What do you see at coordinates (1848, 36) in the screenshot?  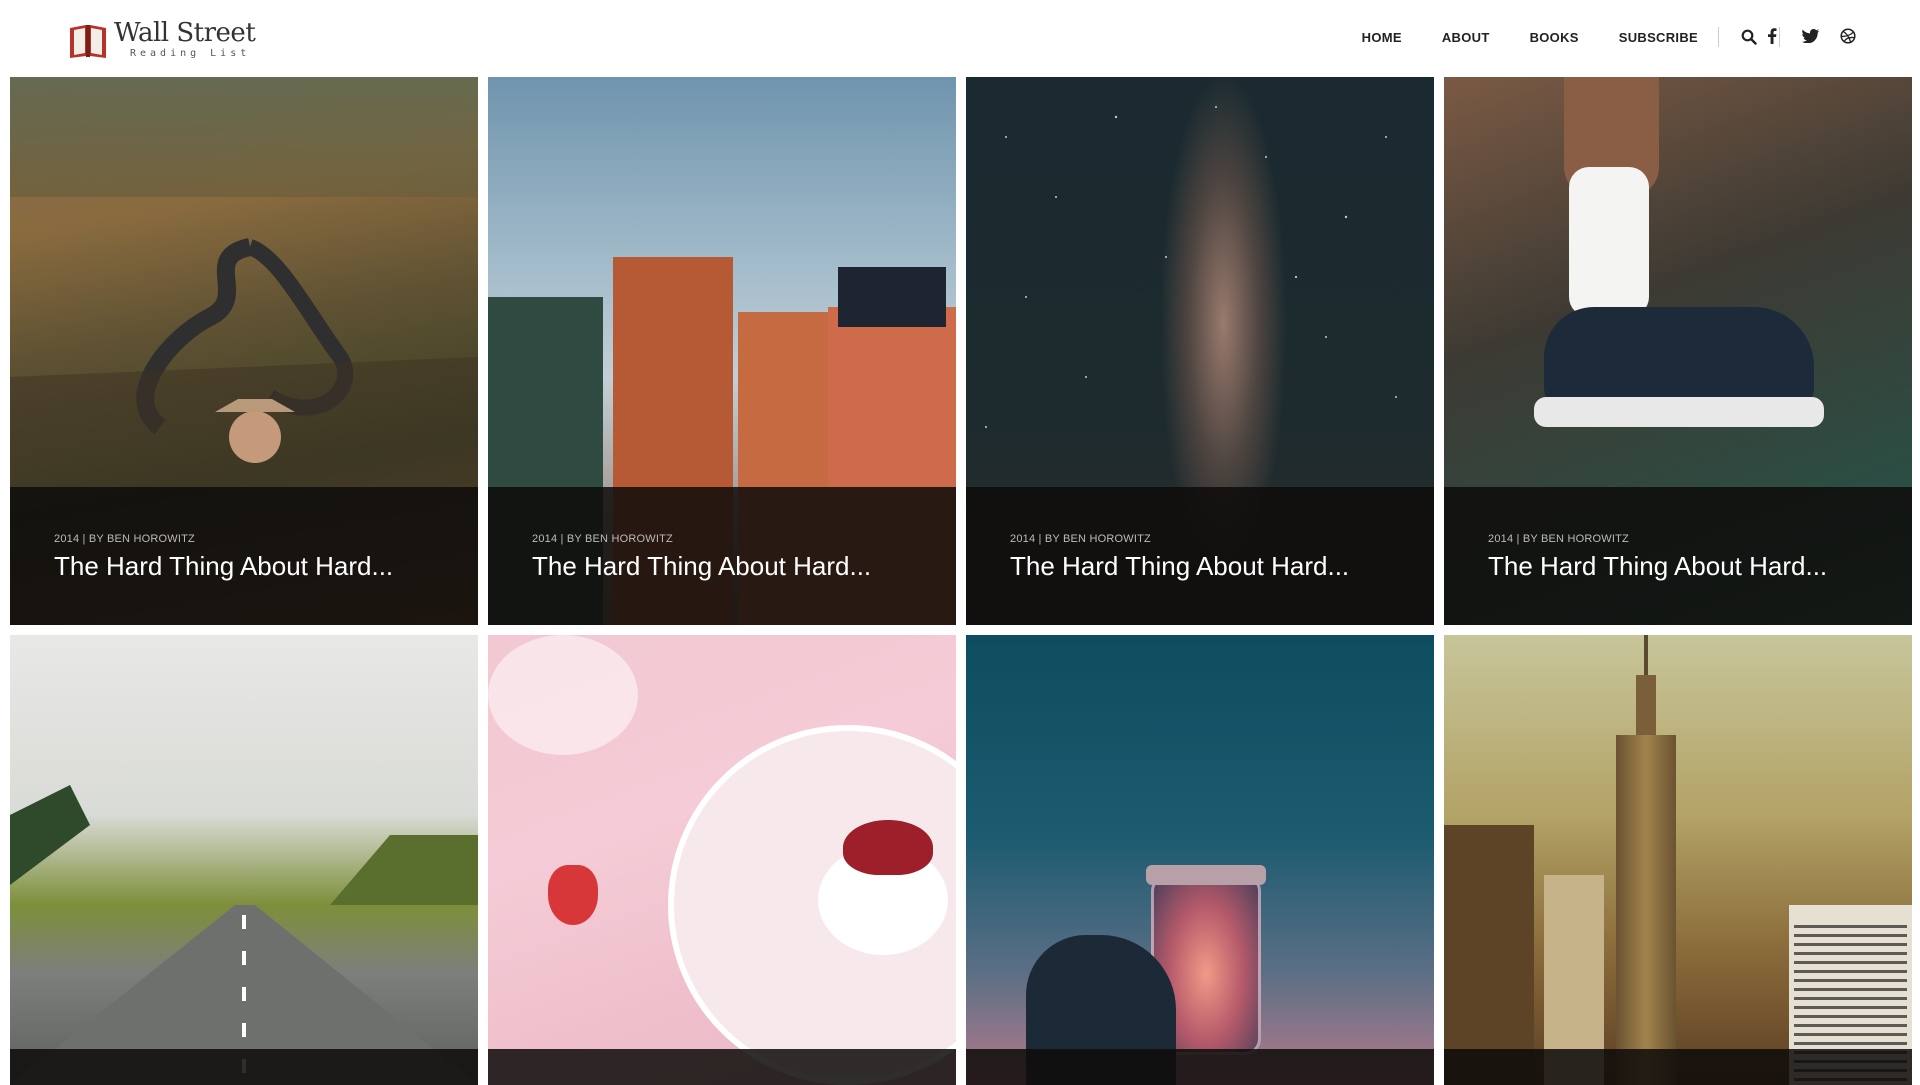 I see `dribbble-icon` at bounding box center [1848, 36].